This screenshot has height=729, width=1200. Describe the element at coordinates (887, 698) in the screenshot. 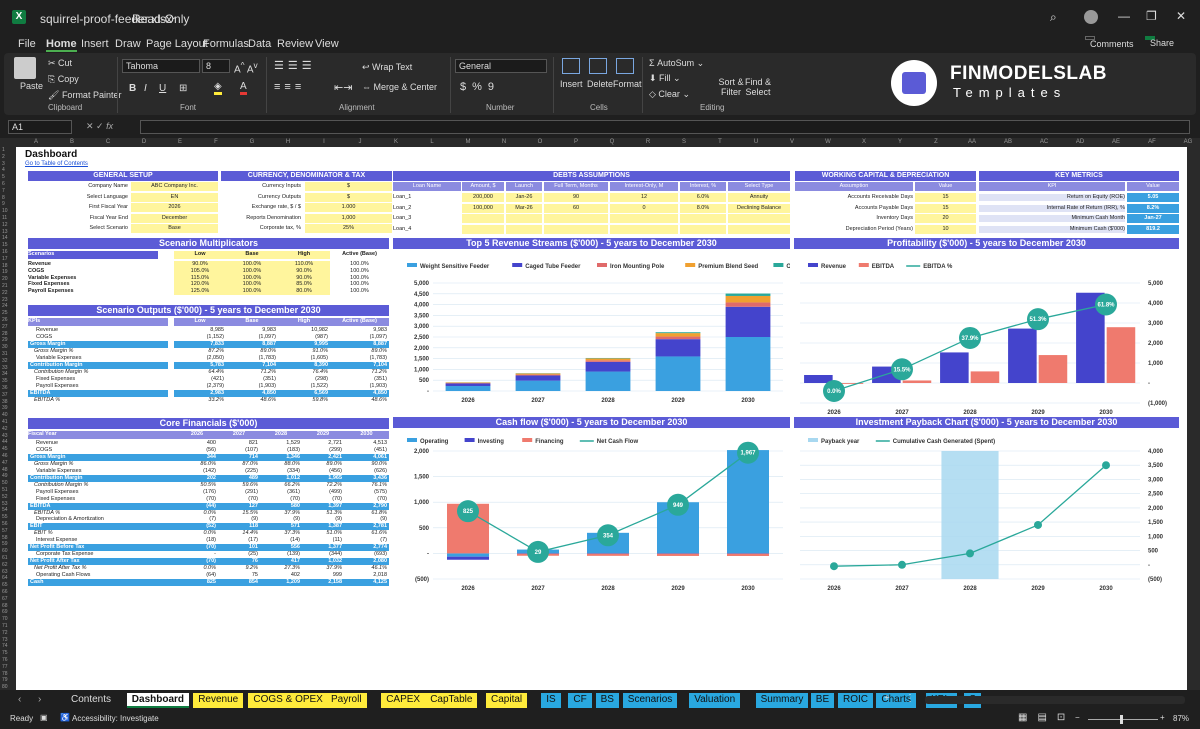

I see `add-sheet-icon: +` at that location.